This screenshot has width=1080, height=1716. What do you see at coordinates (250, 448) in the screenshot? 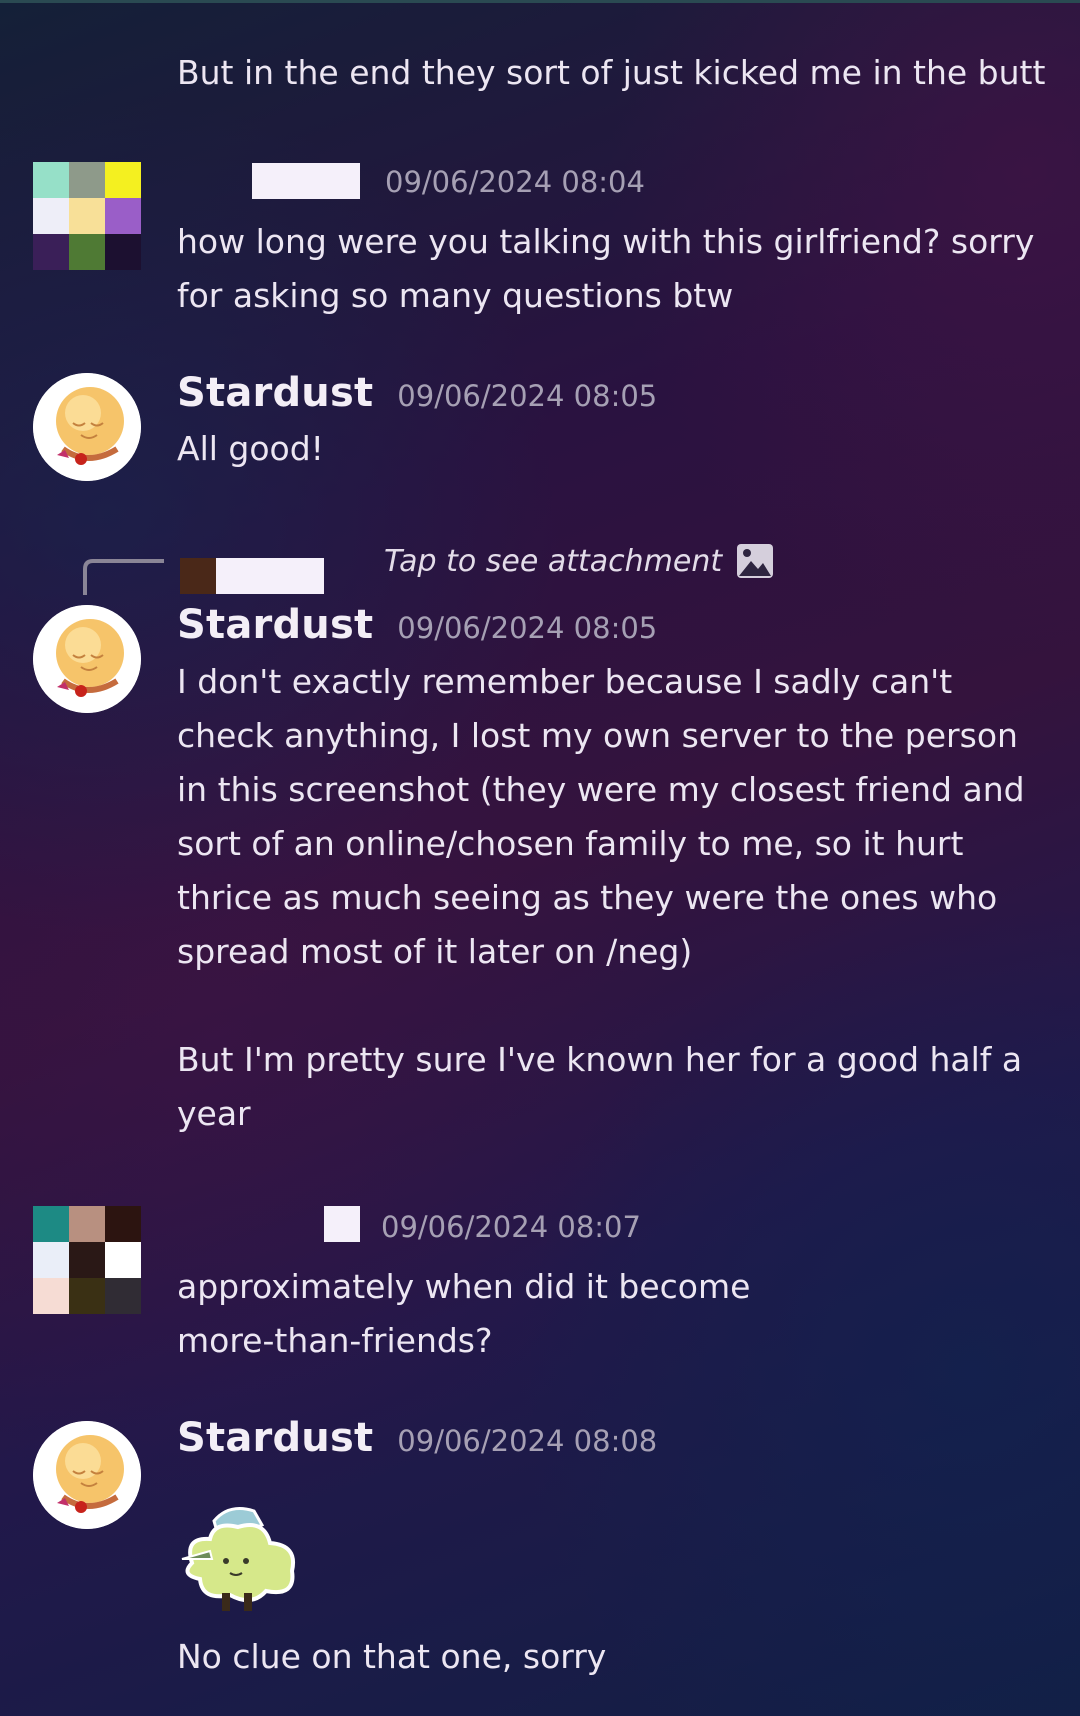
I see `message-text: All good!` at bounding box center [250, 448].